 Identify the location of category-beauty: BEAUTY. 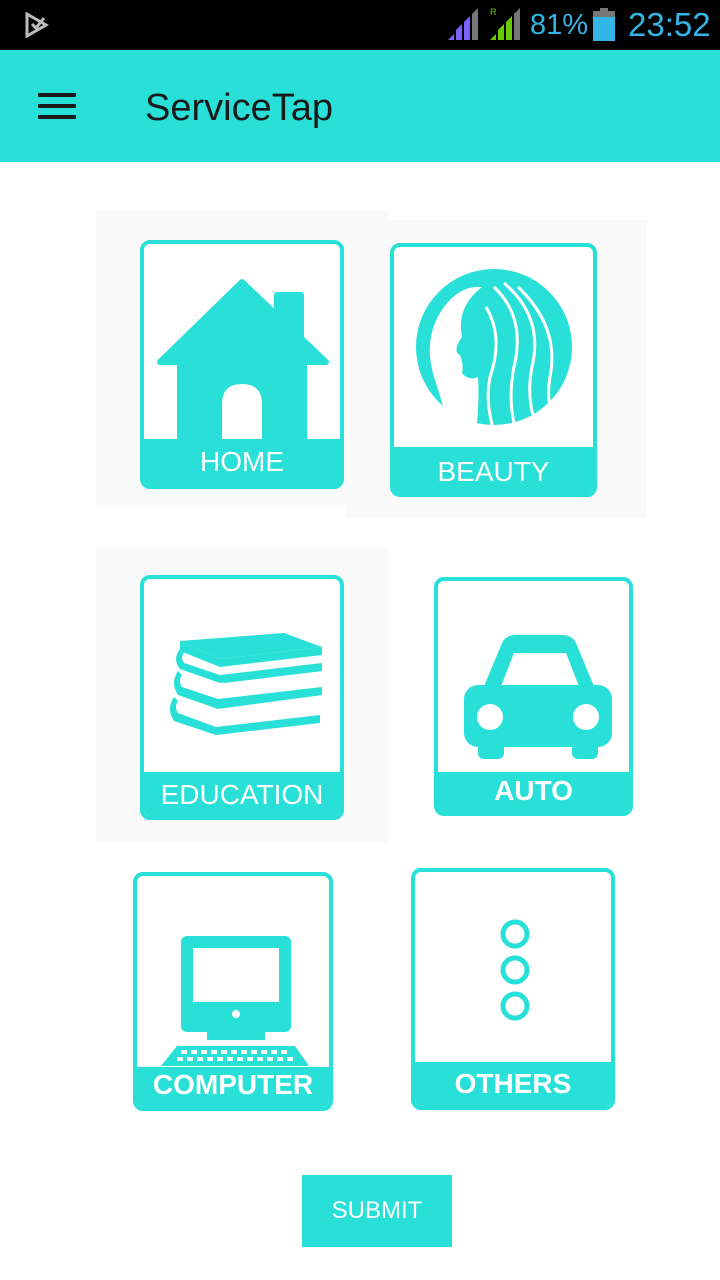
(493, 370).